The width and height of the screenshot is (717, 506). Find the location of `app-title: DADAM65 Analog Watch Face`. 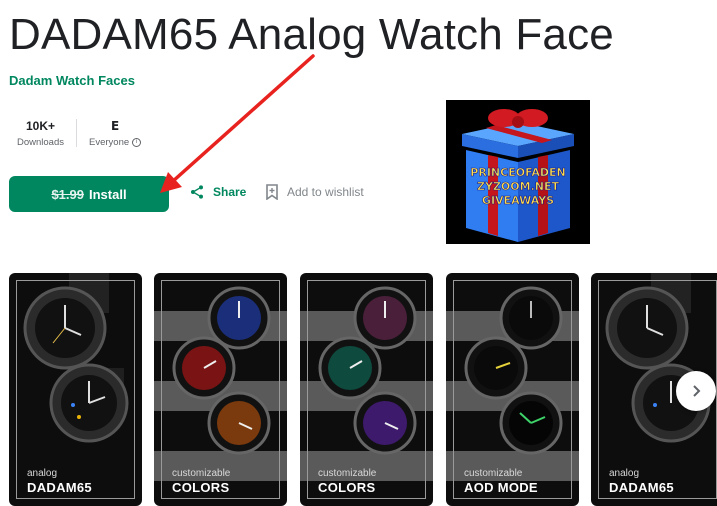

app-title: DADAM65 Analog Watch Face is located at coordinates (311, 34).